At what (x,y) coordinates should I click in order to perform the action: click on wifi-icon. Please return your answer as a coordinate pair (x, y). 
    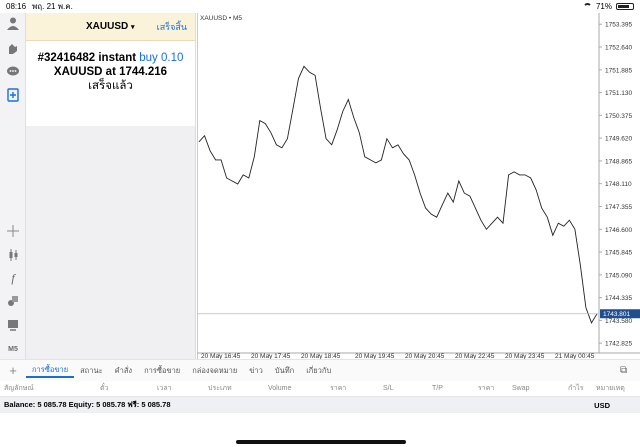
    Looking at the image, I should click on (587, 6).